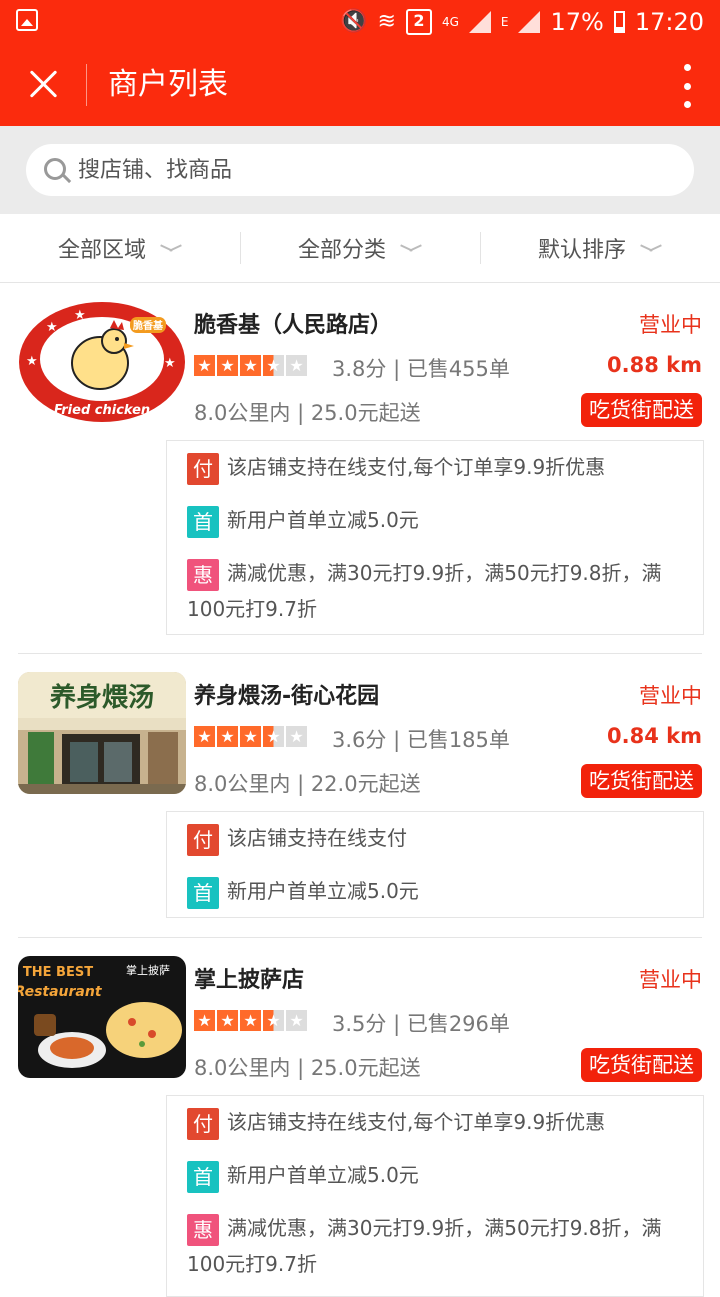 The image size is (720, 1297). I want to click on search-input, so click(368, 170).